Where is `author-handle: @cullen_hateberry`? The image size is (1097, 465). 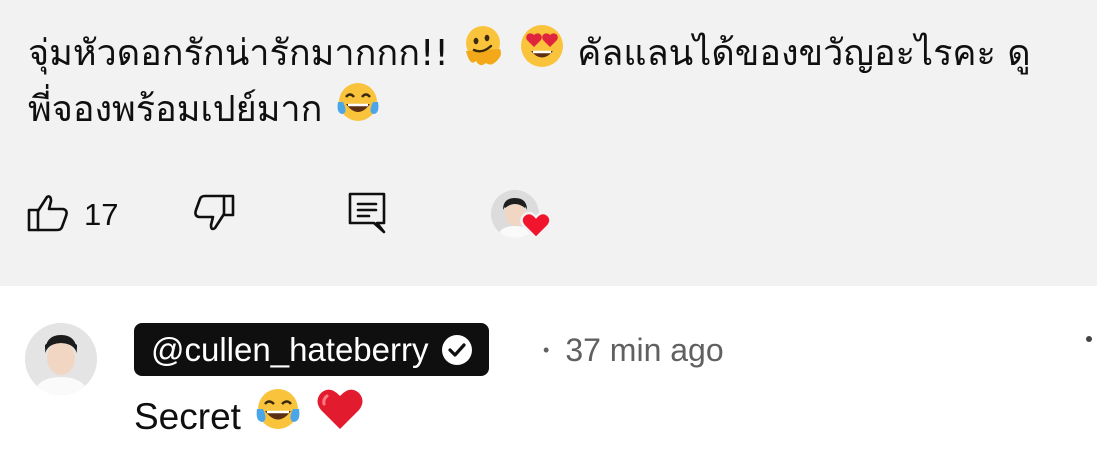
author-handle: @cullen_hateberry is located at coordinates (311, 349).